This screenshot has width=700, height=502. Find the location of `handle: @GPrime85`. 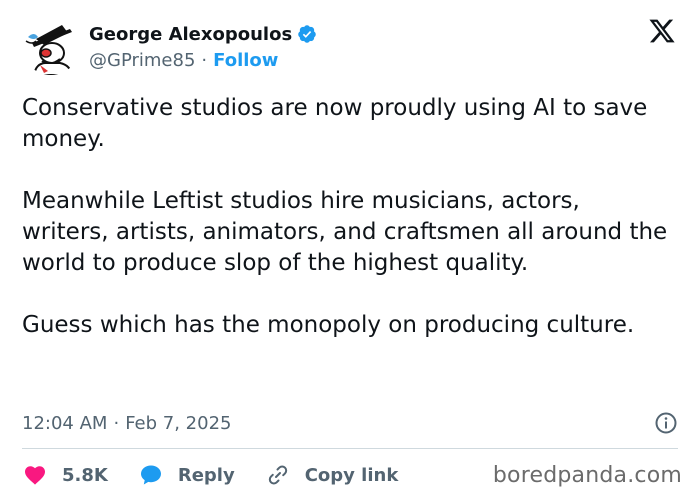

handle: @GPrime85 is located at coordinates (142, 60).